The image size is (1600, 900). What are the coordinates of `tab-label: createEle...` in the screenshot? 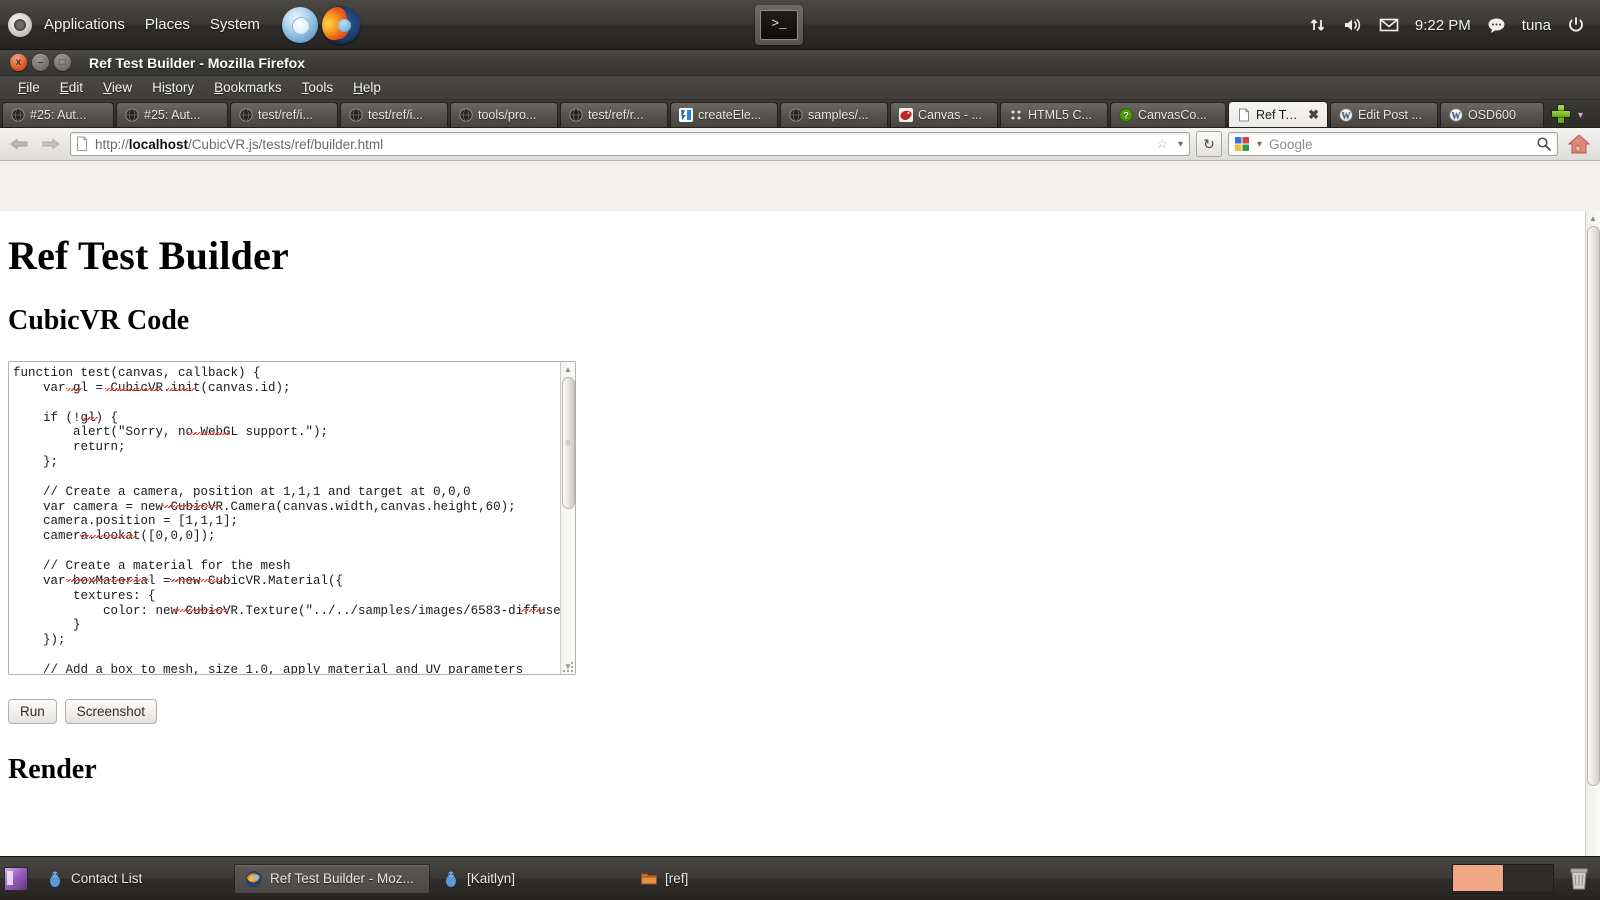 It's located at (730, 115).